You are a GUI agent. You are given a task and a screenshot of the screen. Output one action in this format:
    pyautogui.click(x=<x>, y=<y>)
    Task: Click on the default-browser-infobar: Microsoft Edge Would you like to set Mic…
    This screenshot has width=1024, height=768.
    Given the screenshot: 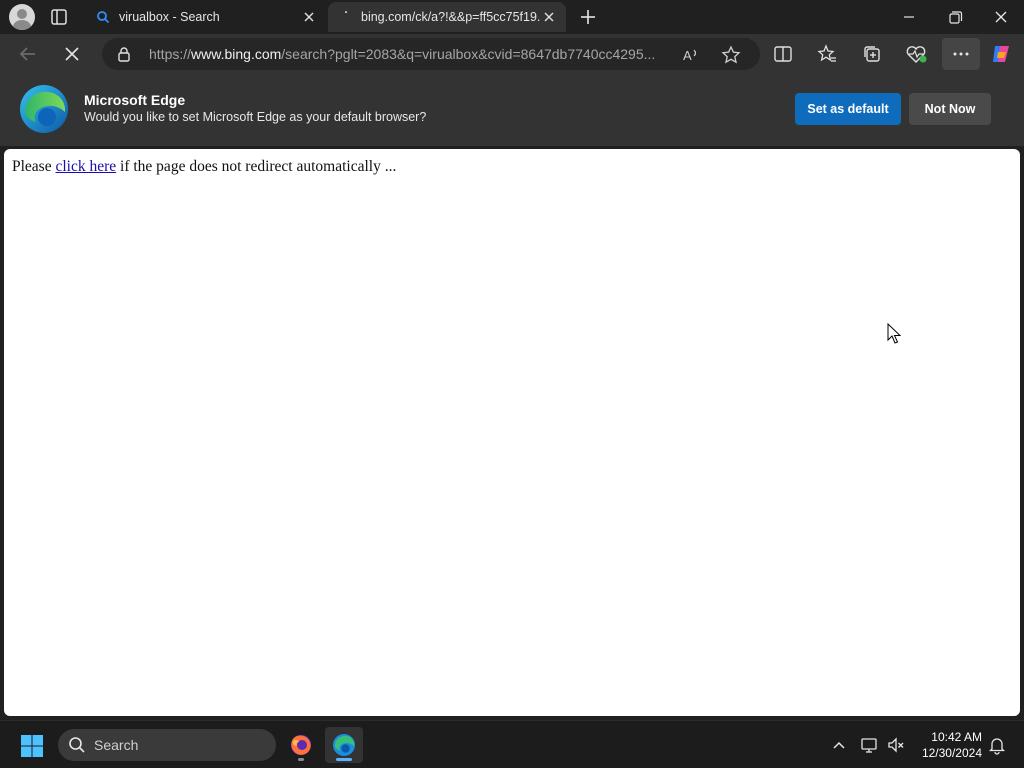 What is the action you would take?
    pyautogui.click(x=512, y=110)
    